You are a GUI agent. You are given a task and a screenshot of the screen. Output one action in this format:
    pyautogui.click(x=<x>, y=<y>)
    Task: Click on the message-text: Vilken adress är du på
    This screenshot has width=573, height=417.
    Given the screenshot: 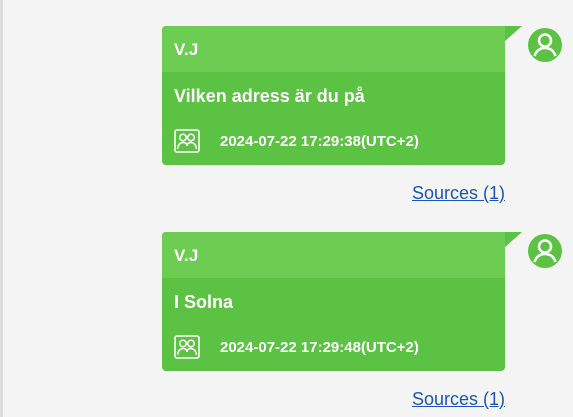 What is the action you would take?
    pyautogui.click(x=269, y=96)
    